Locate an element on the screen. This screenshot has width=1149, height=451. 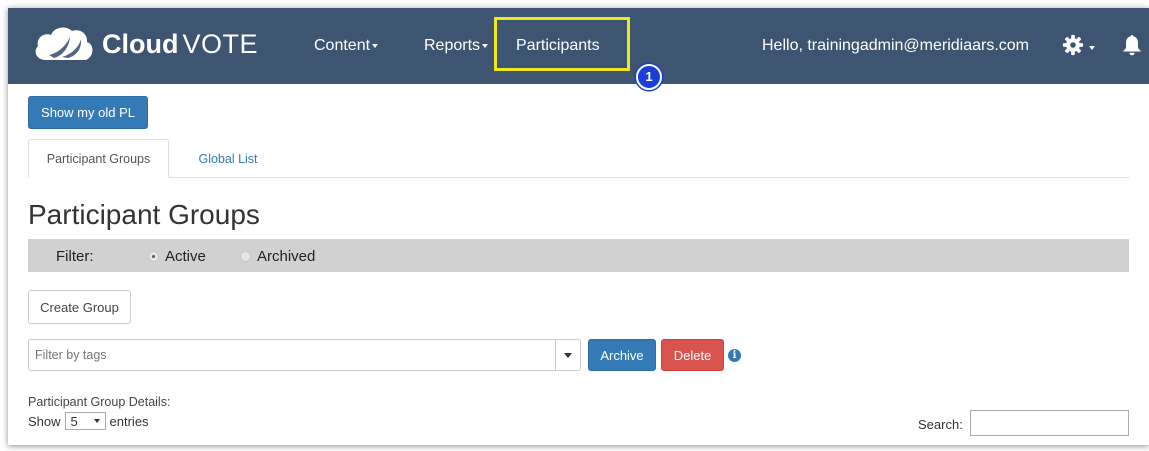
filter-bar: Filter: Active Archived is located at coordinates (578, 255).